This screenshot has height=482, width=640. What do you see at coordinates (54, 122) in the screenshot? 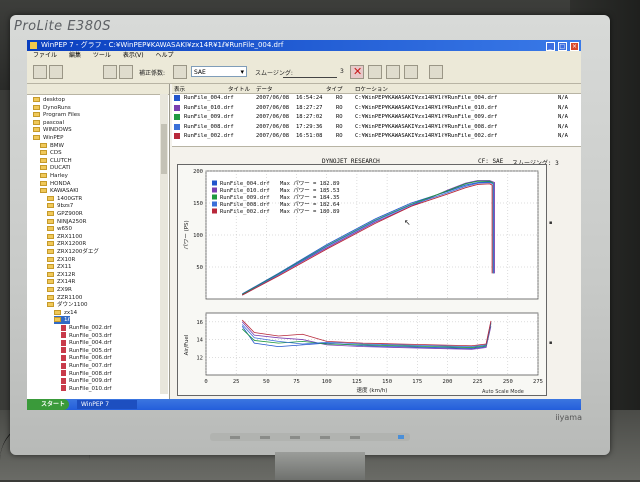
I see `tree-item-label: pascoal` at bounding box center [54, 122].